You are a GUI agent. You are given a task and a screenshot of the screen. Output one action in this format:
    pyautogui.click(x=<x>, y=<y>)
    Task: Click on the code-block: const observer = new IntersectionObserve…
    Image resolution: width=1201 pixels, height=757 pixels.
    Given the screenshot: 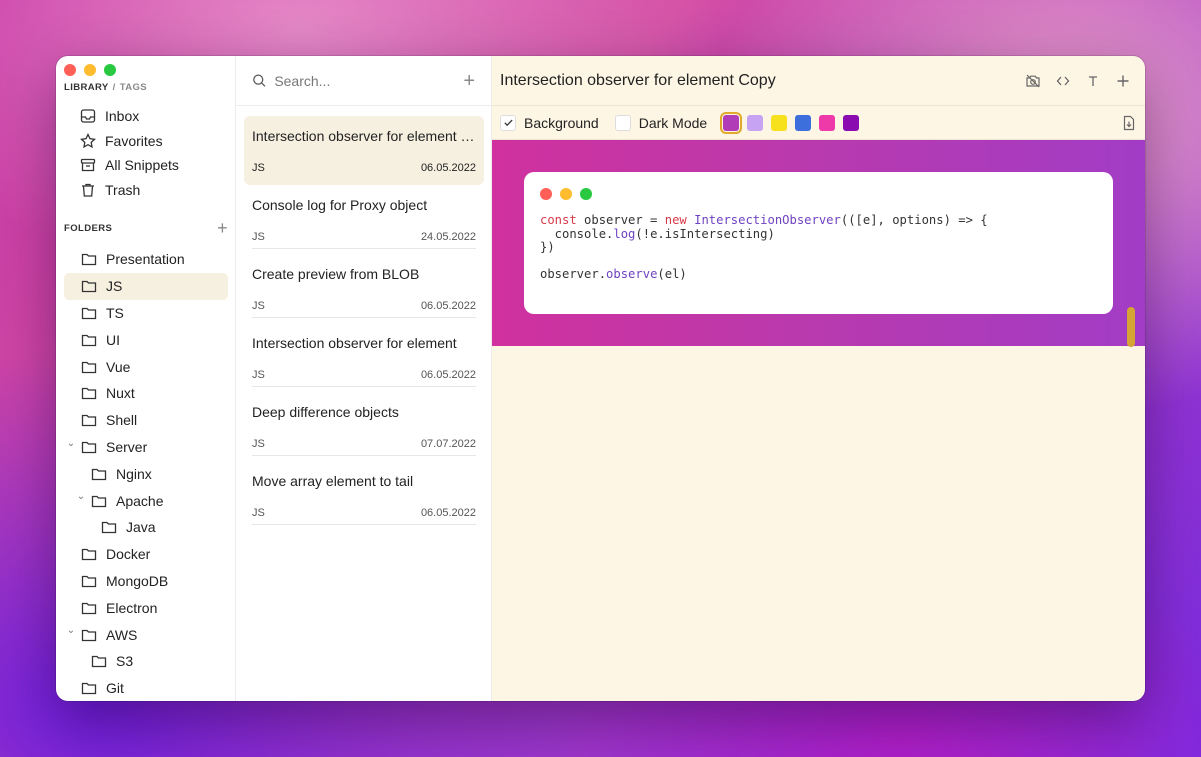 What is the action you would take?
    pyautogui.click(x=818, y=247)
    